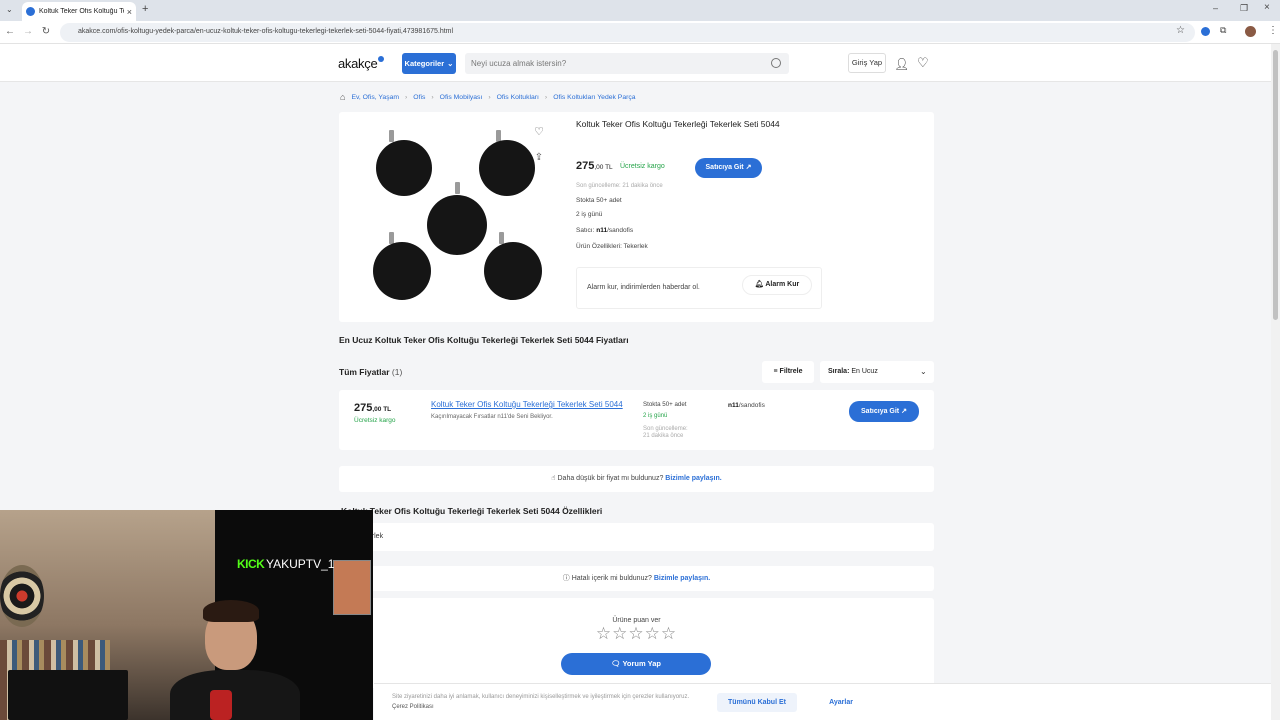 The height and width of the screenshot is (720, 1280). What do you see at coordinates (636, 620) in the screenshot?
I see `rate-label: Ürüne puan ver` at bounding box center [636, 620].